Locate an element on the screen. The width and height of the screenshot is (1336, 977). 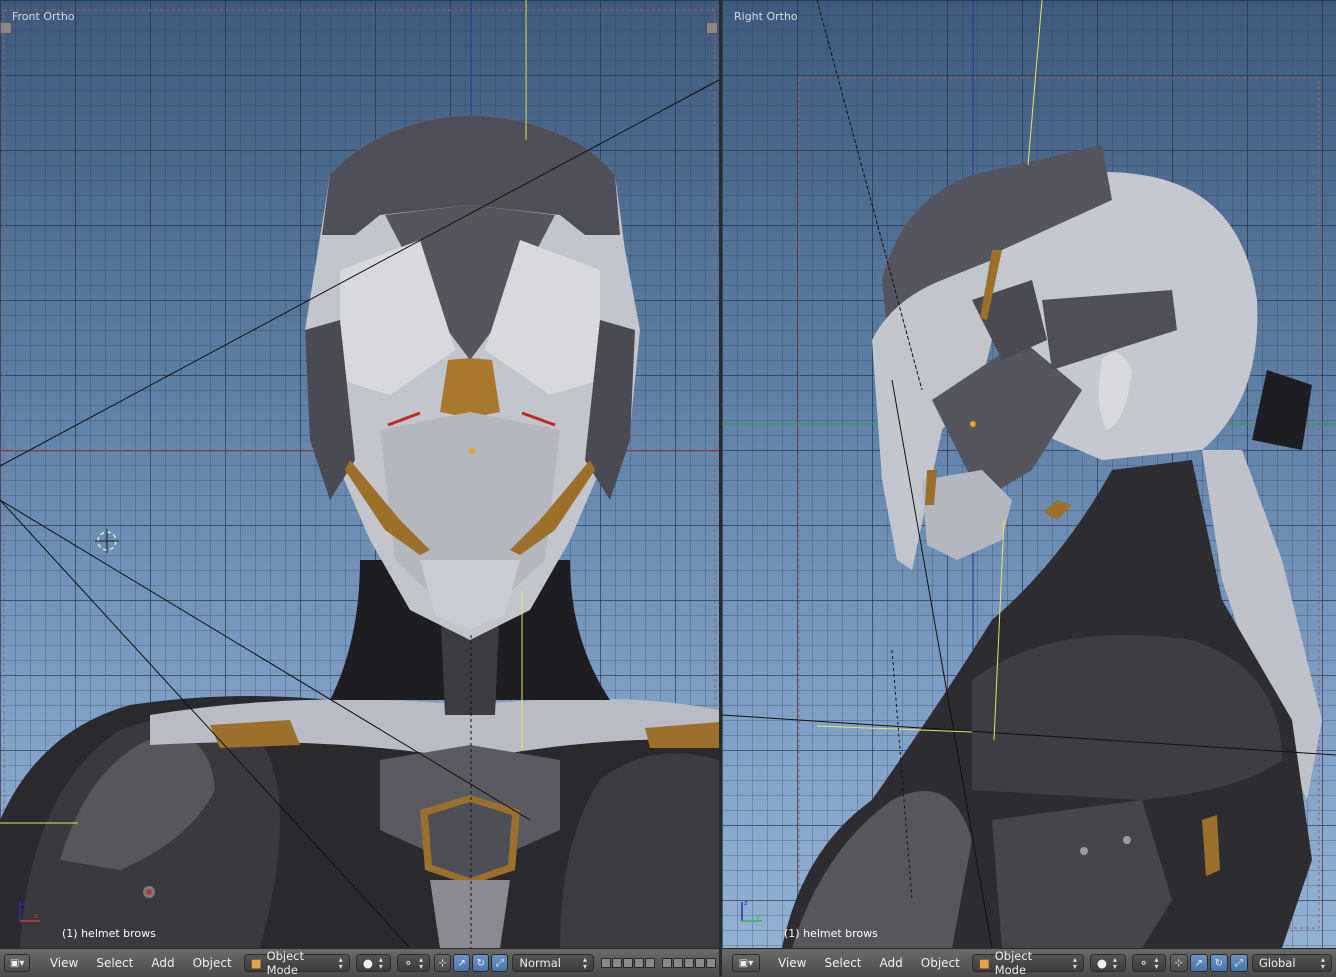
orientation-dropdown: Global ▴ ▾ is located at coordinates (1291, 963).